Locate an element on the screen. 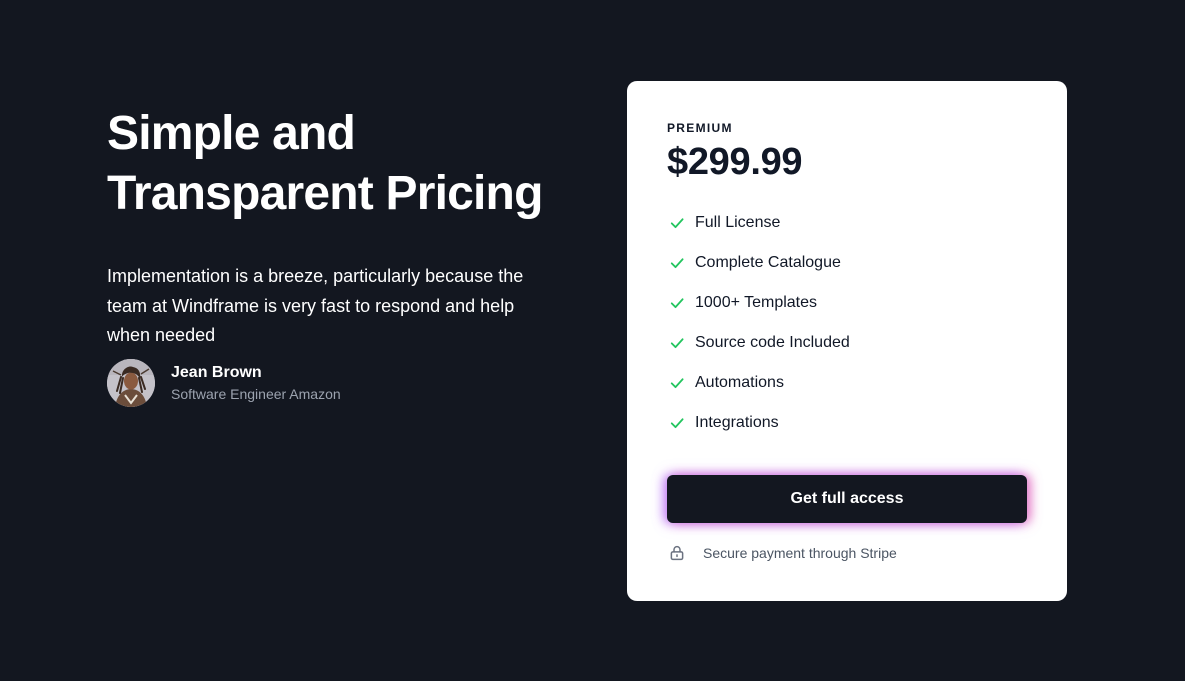 The width and height of the screenshot is (1185, 681). feature-label: Full License is located at coordinates (738, 222).